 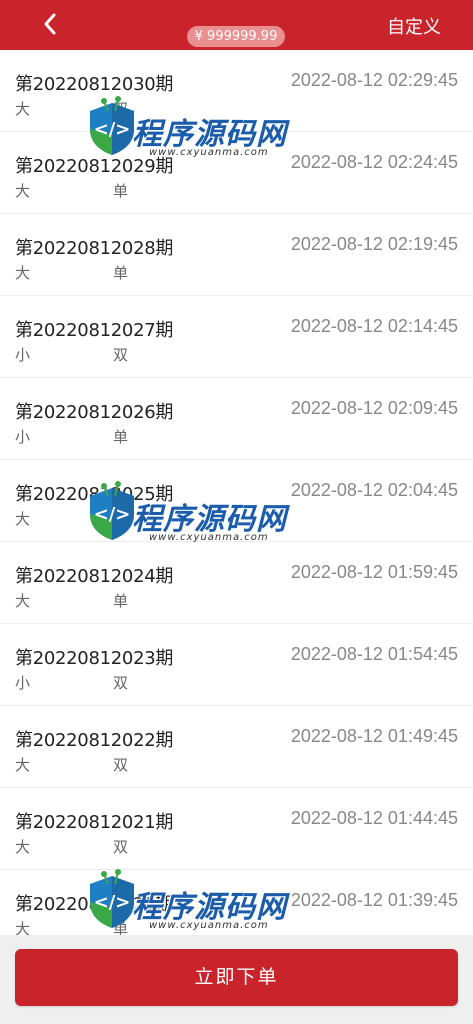 I want to click on draw-time: 2022-08-12 02:14:45, so click(x=374, y=326).